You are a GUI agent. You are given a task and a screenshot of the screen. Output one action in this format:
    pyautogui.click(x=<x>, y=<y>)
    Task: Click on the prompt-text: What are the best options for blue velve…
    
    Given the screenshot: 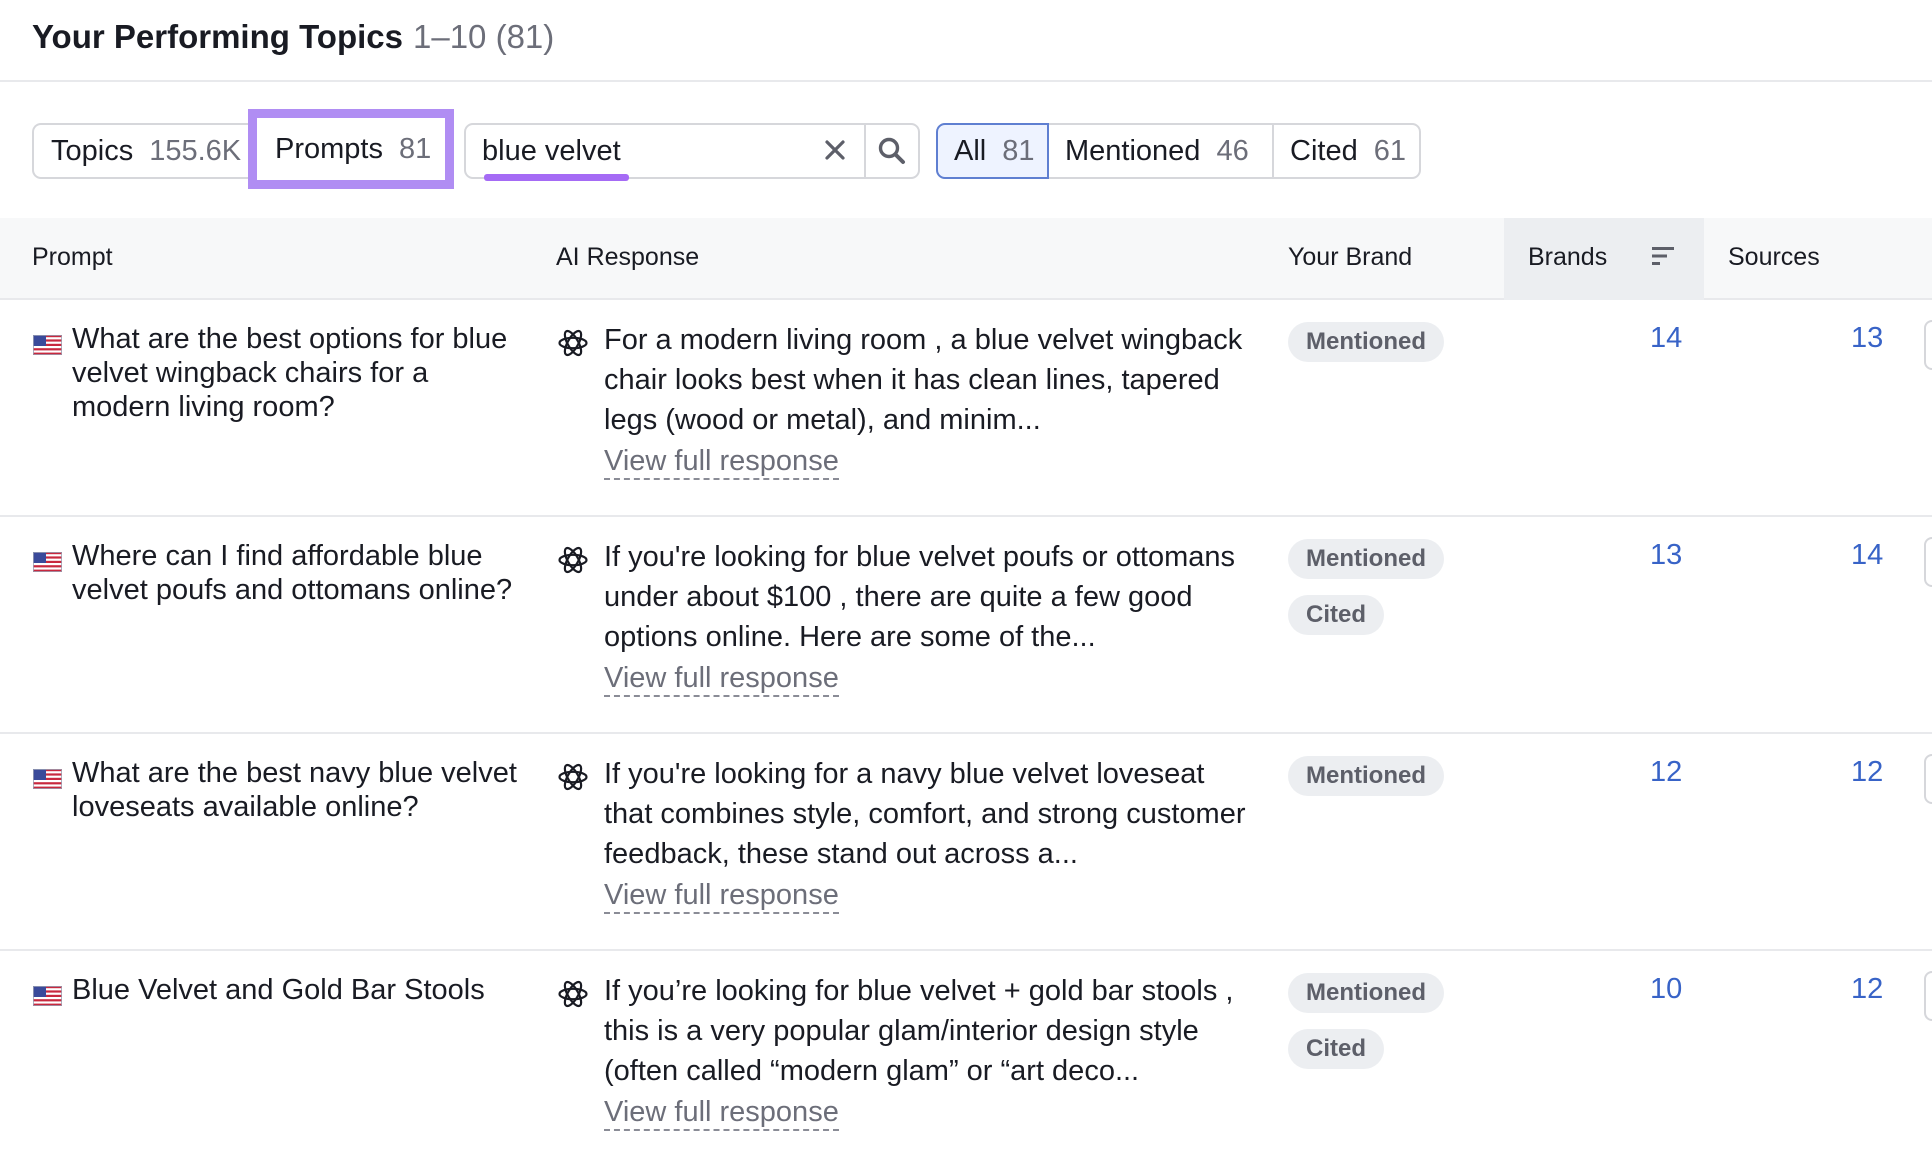 What is the action you would take?
    pyautogui.click(x=297, y=373)
    